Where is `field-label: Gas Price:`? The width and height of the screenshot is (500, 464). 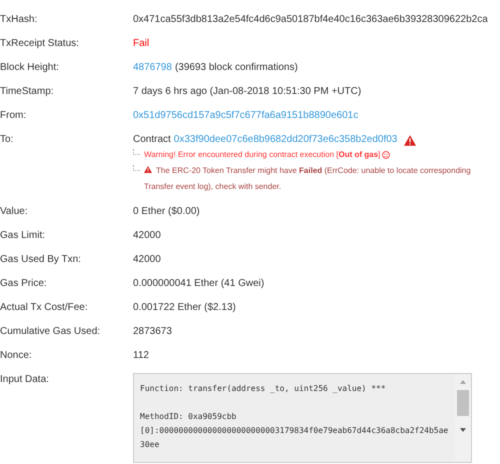
field-label: Gas Price: is located at coordinates (24, 284).